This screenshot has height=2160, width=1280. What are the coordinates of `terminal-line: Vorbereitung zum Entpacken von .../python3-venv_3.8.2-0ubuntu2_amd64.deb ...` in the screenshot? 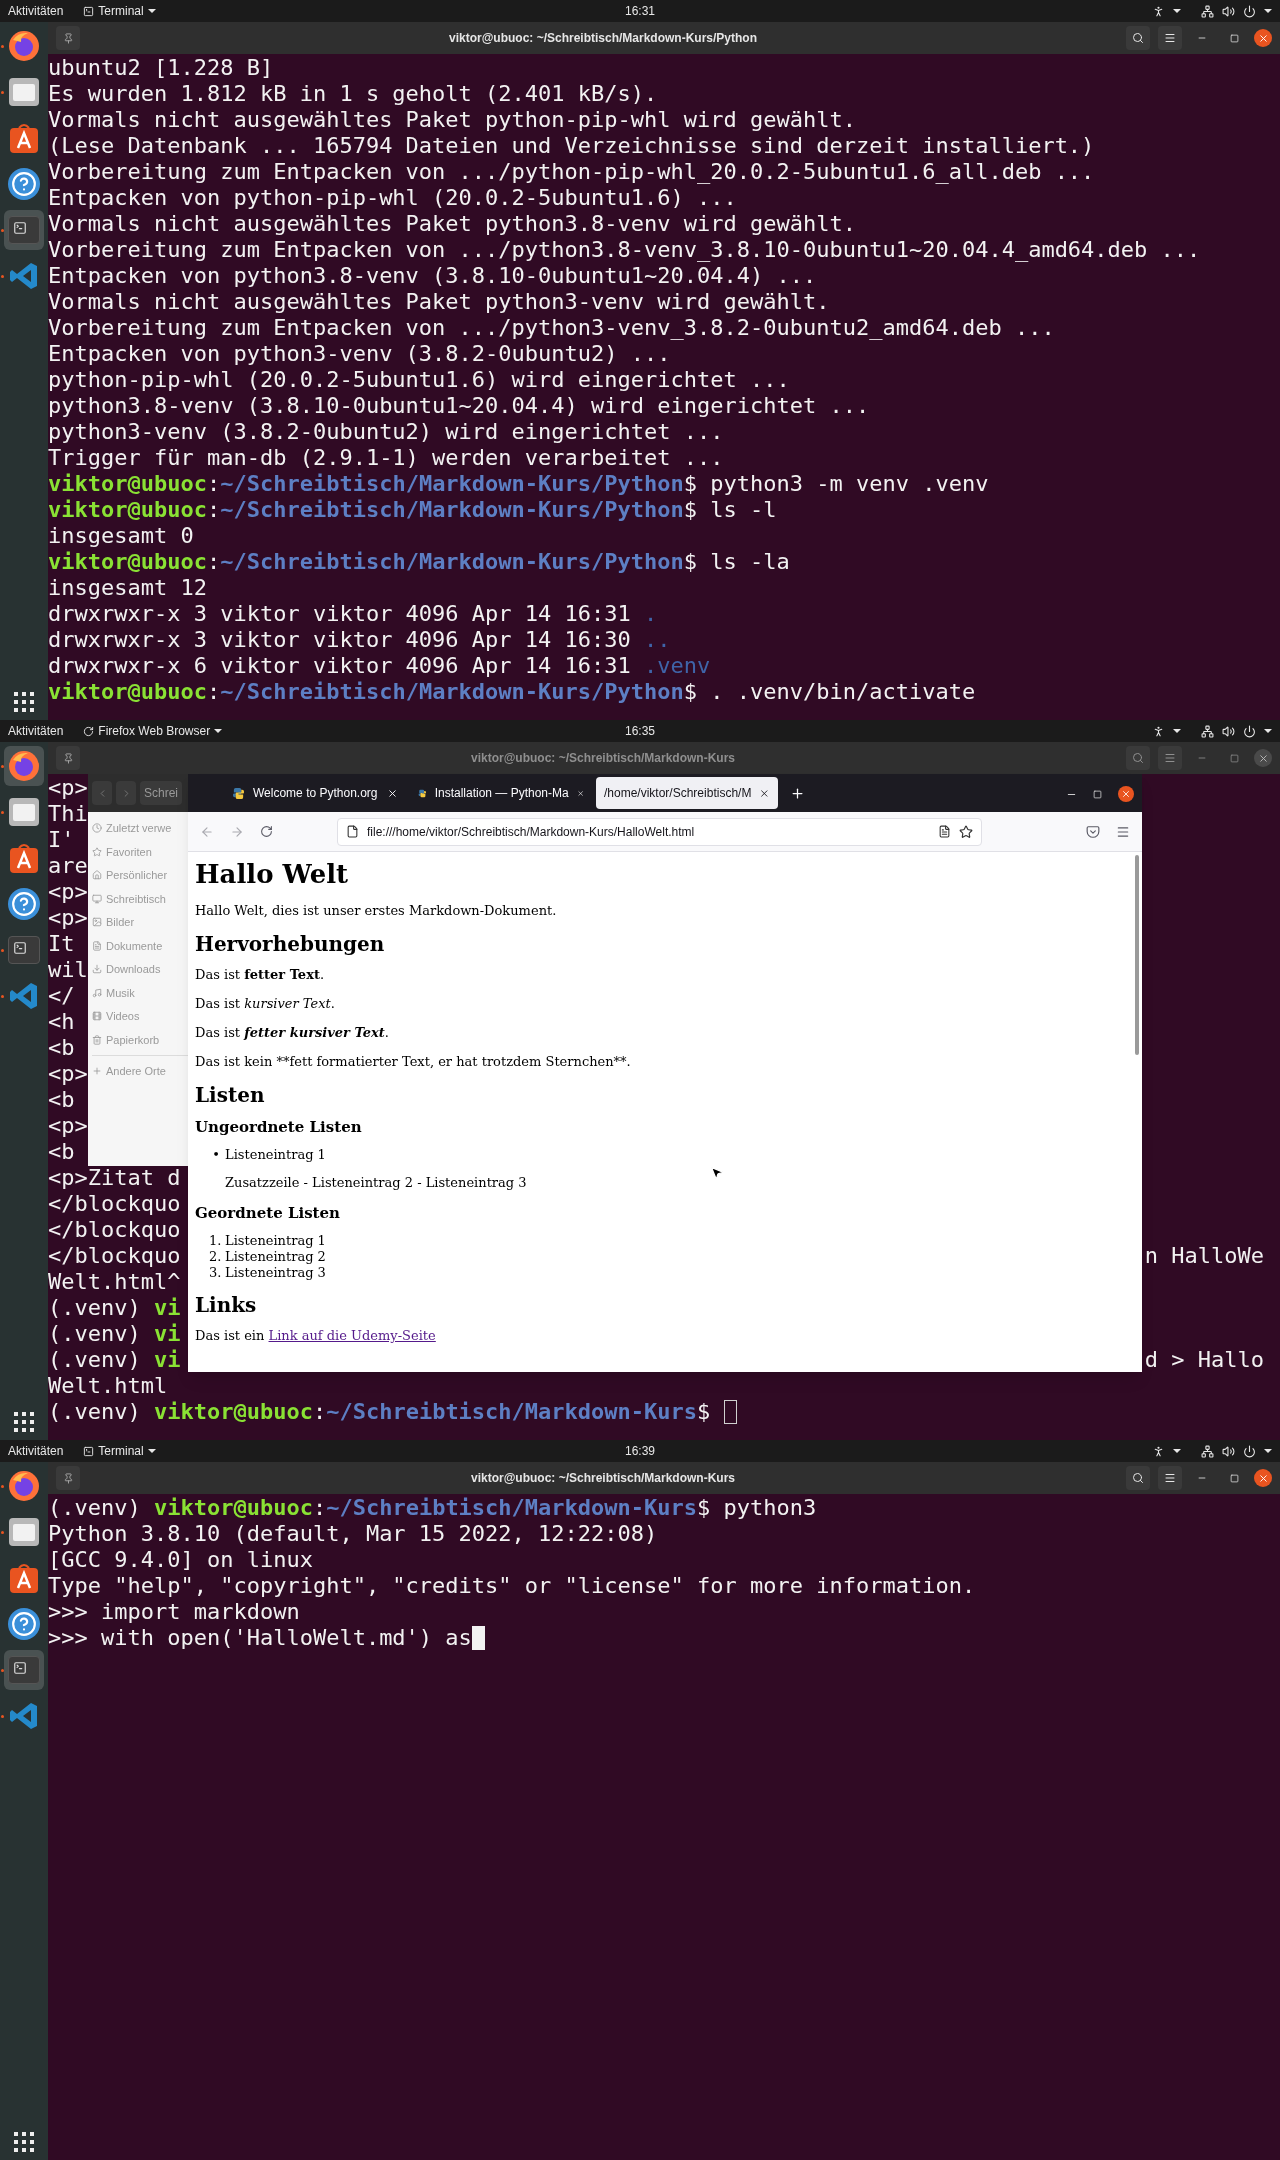 It's located at (551, 328).